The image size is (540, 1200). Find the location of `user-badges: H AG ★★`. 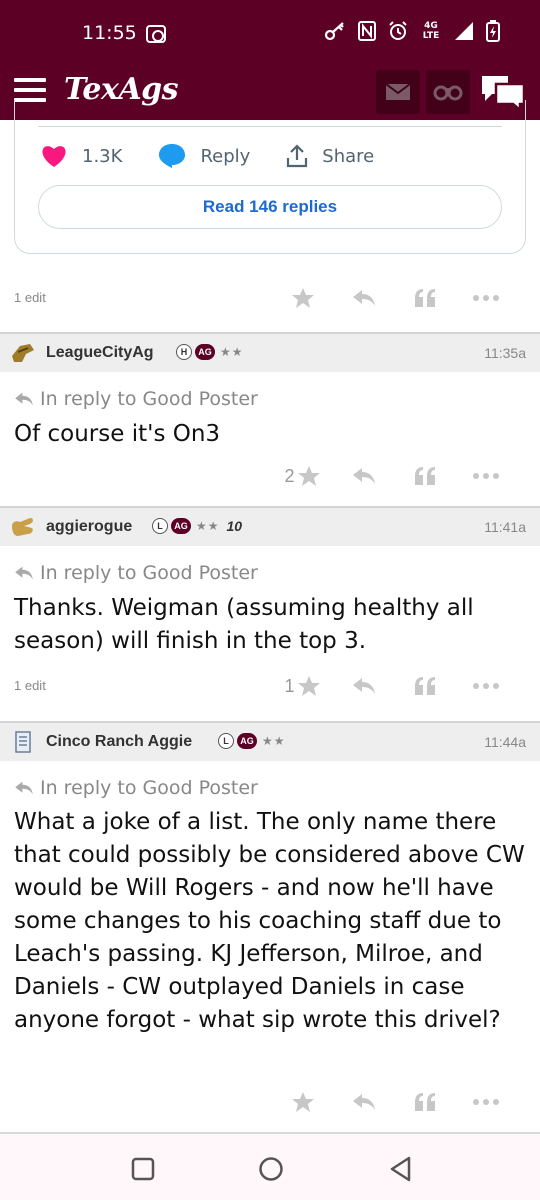

user-badges: H AG ★★ is located at coordinates (210, 352).